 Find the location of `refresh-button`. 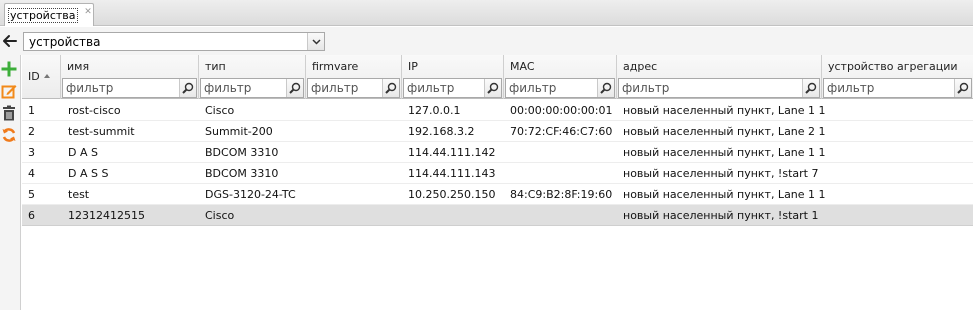

refresh-button is located at coordinates (10, 135).